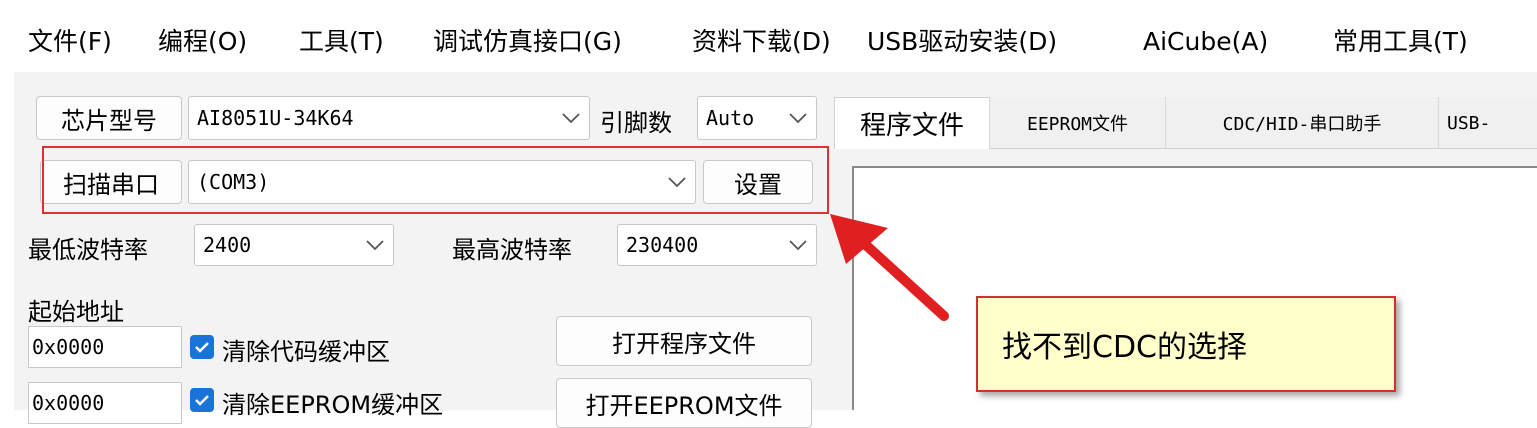 This screenshot has width=1537, height=428. I want to click on code-start-address-input: 0x0000, so click(105, 347).